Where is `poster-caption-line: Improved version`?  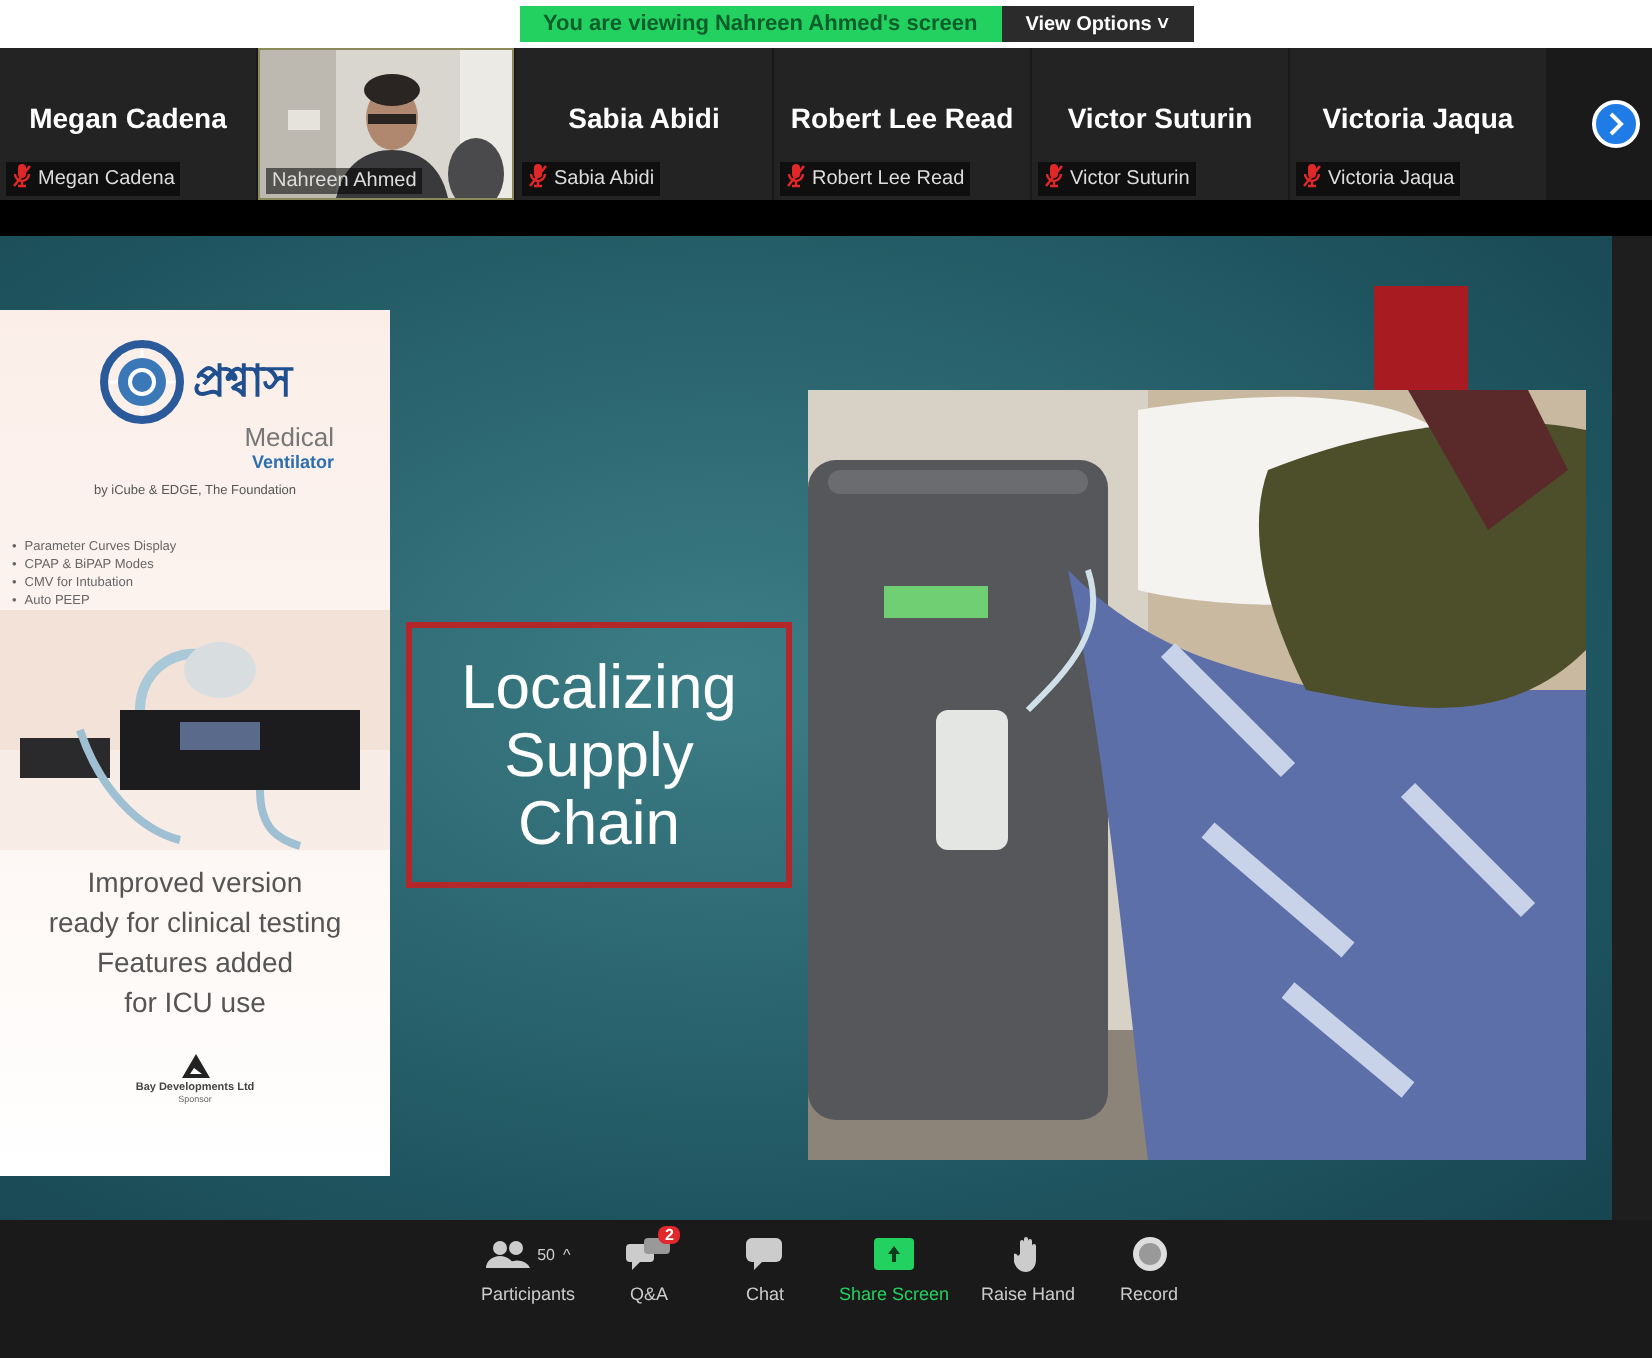
poster-caption-line: Improved version is located at coordinates (195, 883).